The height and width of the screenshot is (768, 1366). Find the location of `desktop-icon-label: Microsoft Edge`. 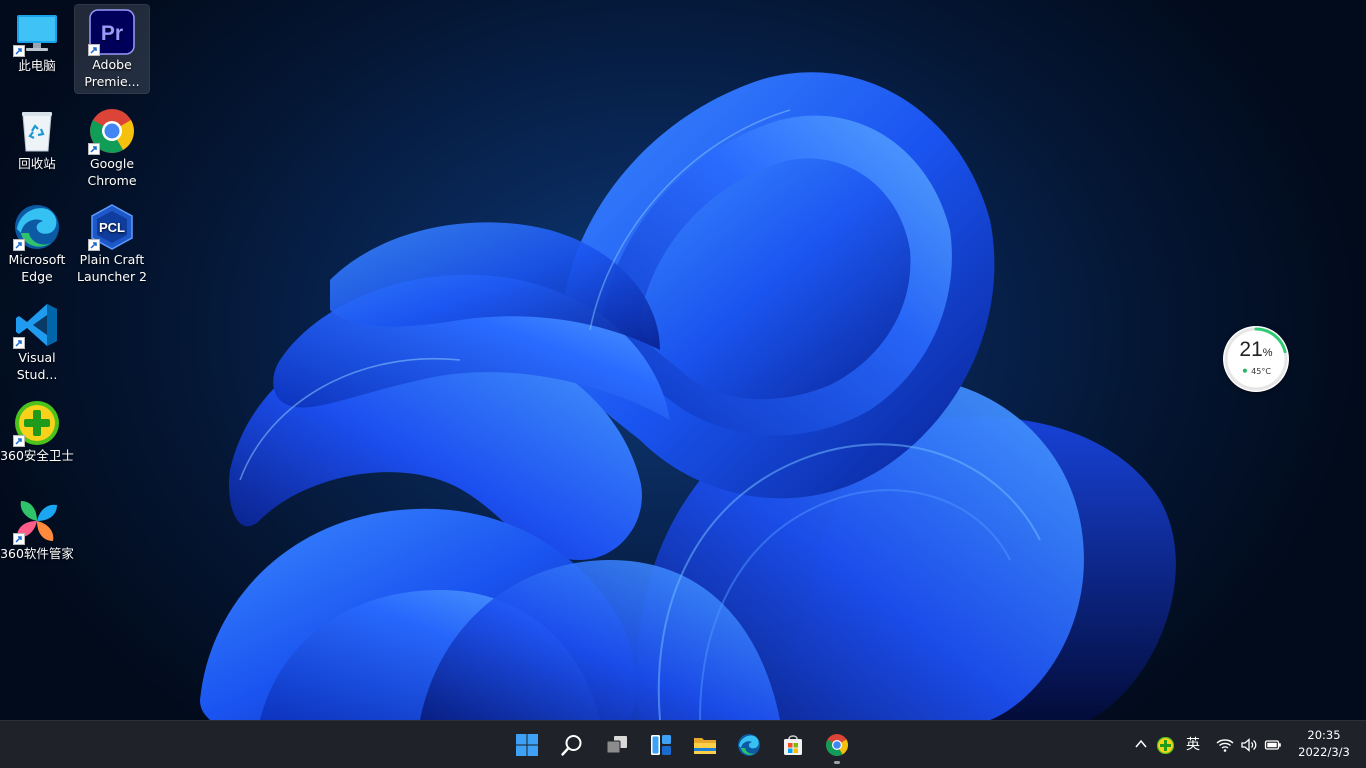

desktop-icon-label: Microsoft Edge is located at coordinates (37, 268).